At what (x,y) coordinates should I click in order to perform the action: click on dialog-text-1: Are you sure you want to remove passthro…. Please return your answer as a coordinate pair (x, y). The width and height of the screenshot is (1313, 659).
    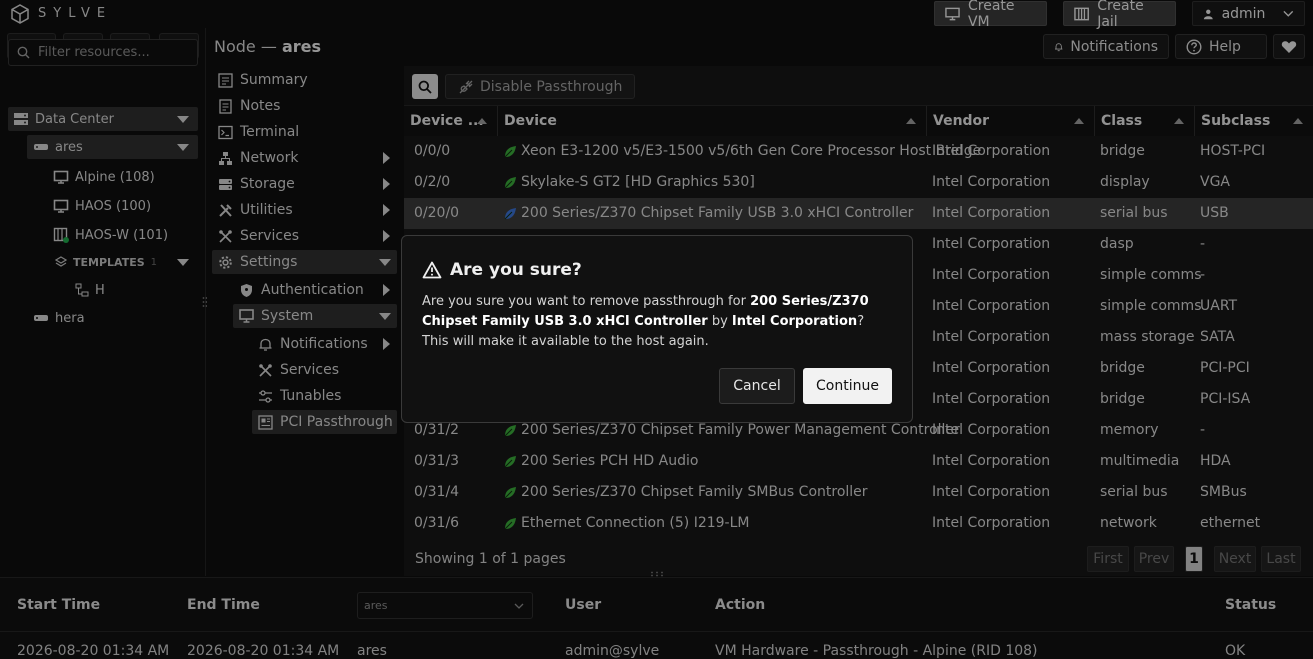
    Looking at the image, I should click on (586, 301).